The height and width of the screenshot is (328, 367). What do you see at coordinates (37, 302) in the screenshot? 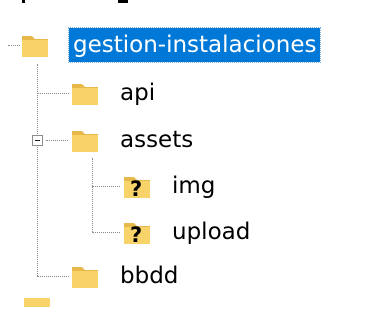
I see `clipped-folder-icon` at bounding box center [37, 302].